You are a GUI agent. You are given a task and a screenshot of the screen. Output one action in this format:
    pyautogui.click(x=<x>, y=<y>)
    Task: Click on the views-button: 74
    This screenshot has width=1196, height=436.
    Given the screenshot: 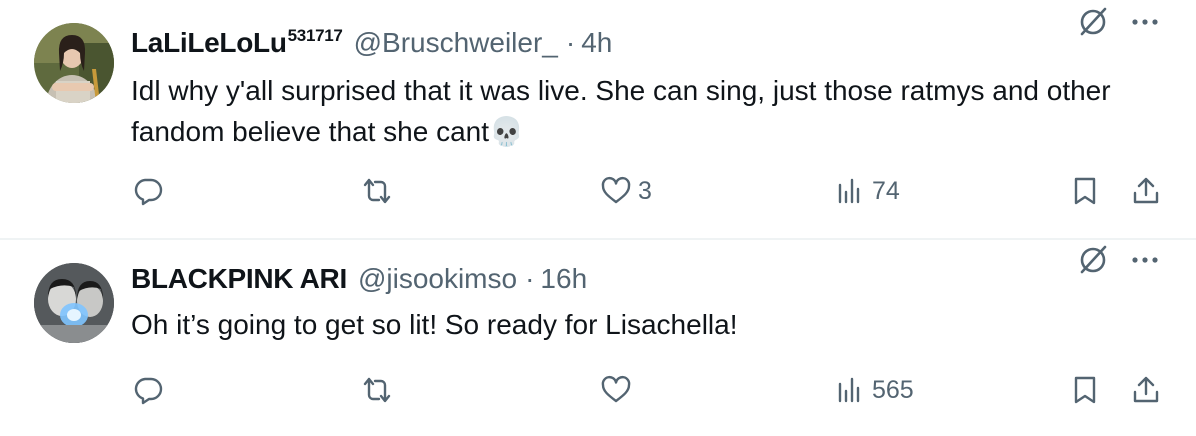 What is the action you would take?
    pyautogui.click(x=867, y=191)
    